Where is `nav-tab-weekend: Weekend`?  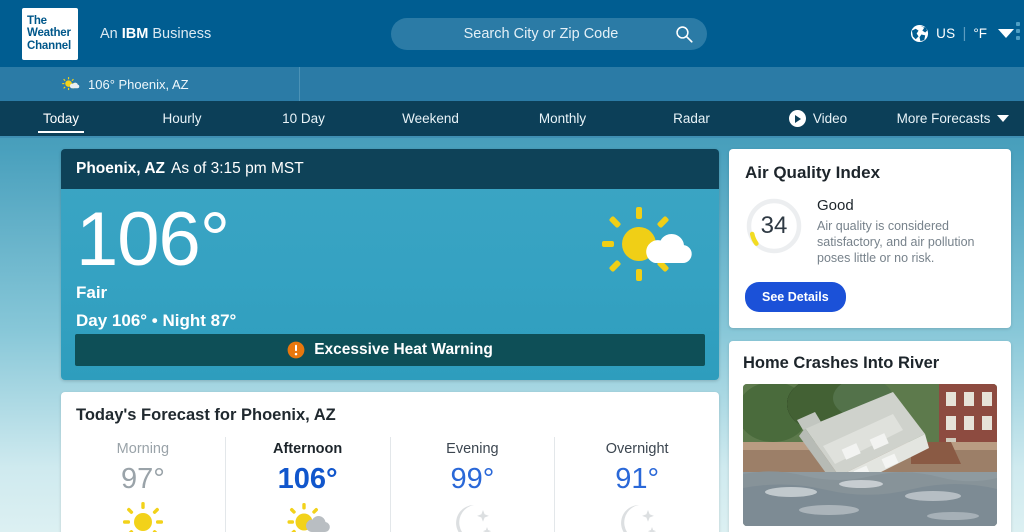 nav-tab-weekend: Weekend is located at coordinates (430, 118).